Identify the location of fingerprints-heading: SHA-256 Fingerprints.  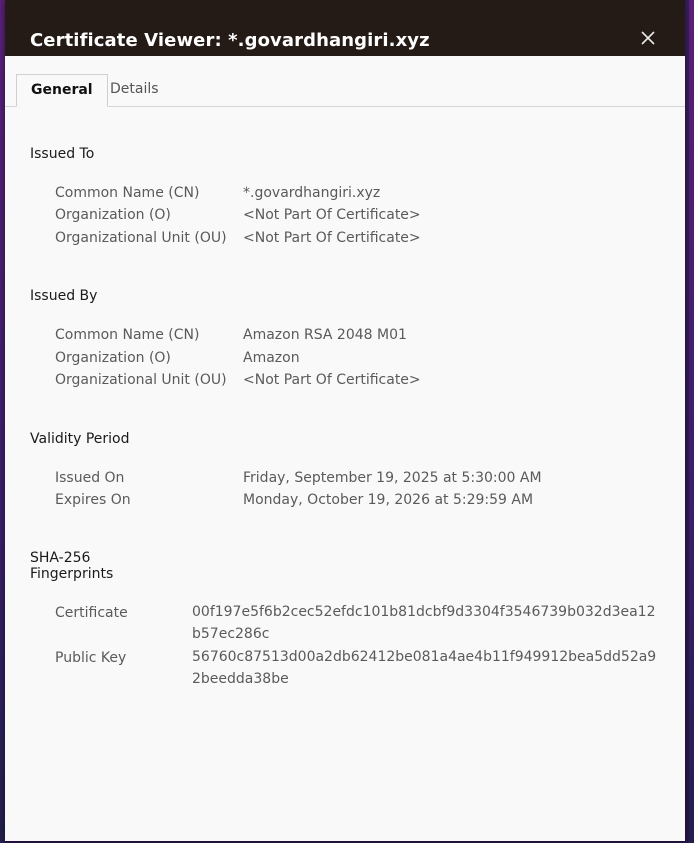
(71, 566).